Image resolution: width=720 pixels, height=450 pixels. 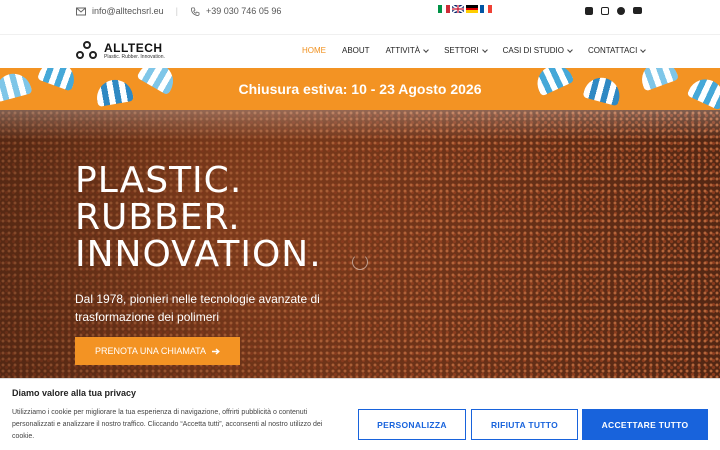 I want to click on menu-item-home: HOME, so click(x=314, y=50).